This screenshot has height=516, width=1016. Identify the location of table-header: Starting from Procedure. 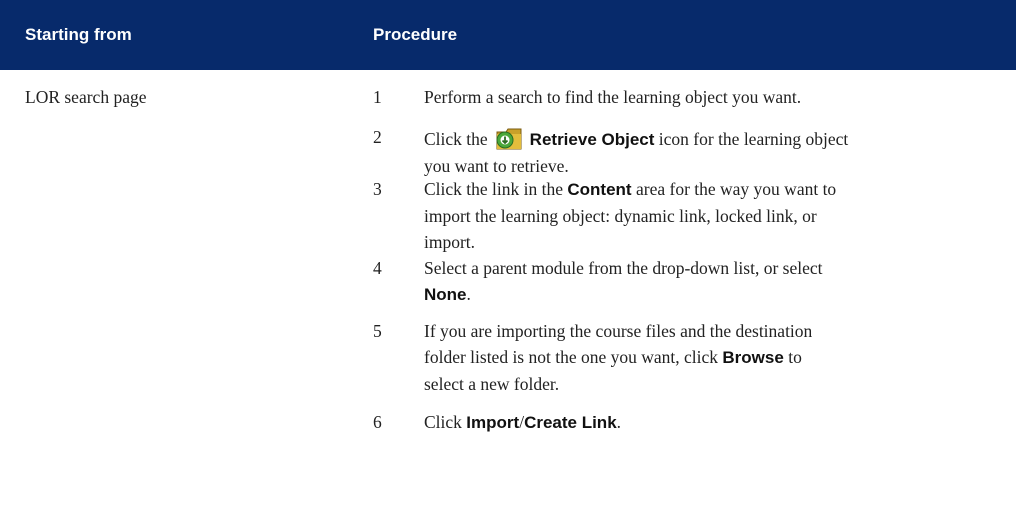
(508, 35).